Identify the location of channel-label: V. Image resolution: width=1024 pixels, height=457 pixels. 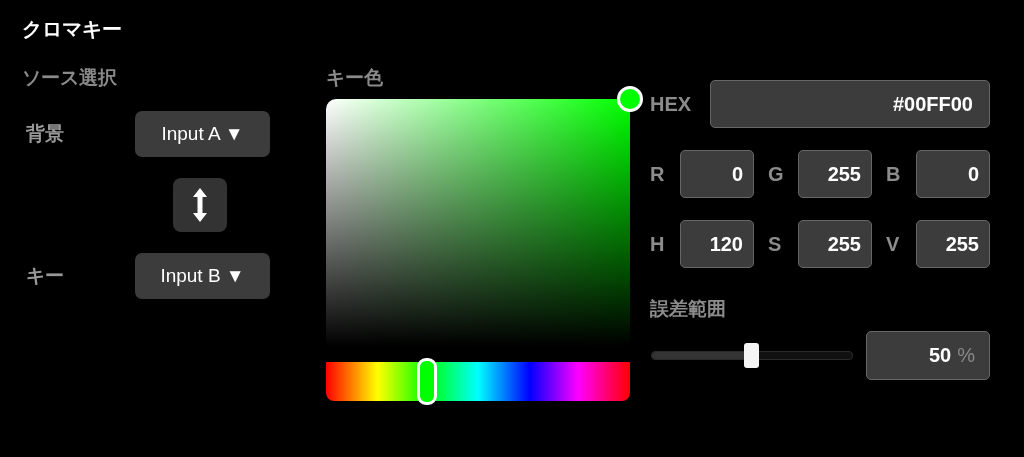
(893, 244).